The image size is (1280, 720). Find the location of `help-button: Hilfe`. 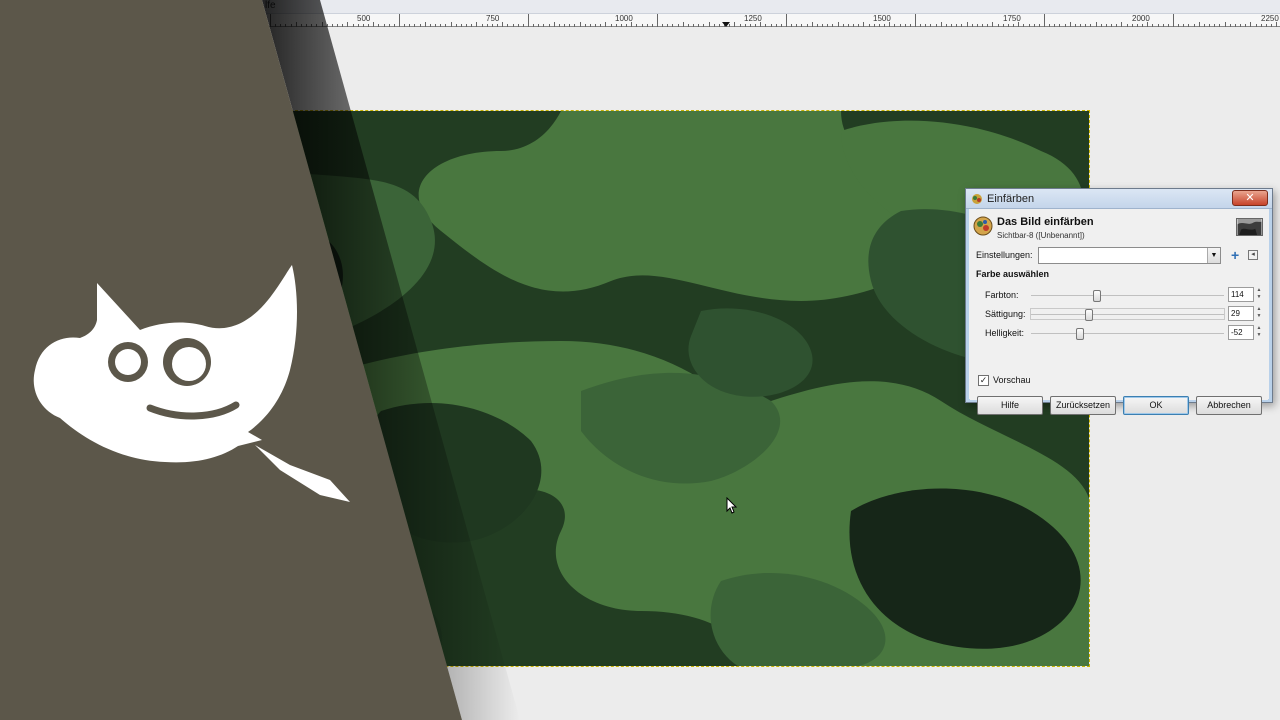

help-button: Hilfe is located at coordinates (1010, 405).